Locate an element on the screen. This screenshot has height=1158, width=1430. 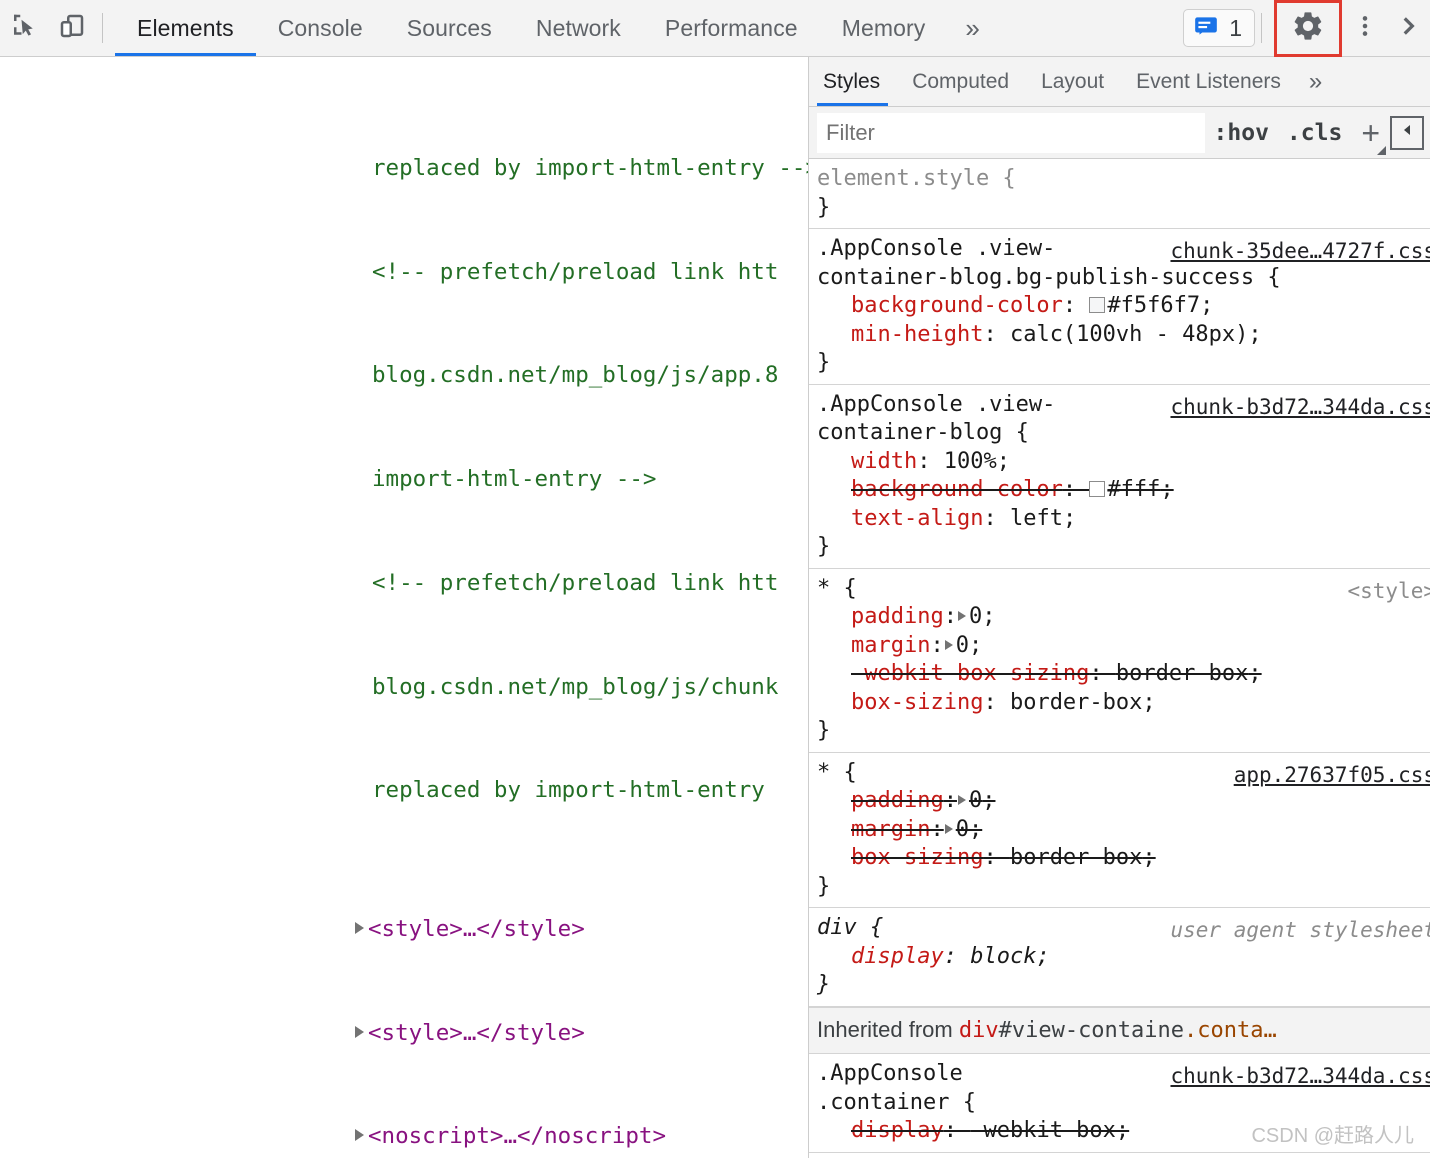
css-declaration-overridden: -webkit-box-sizing: border-box; is located at coordinates (1123, 674).